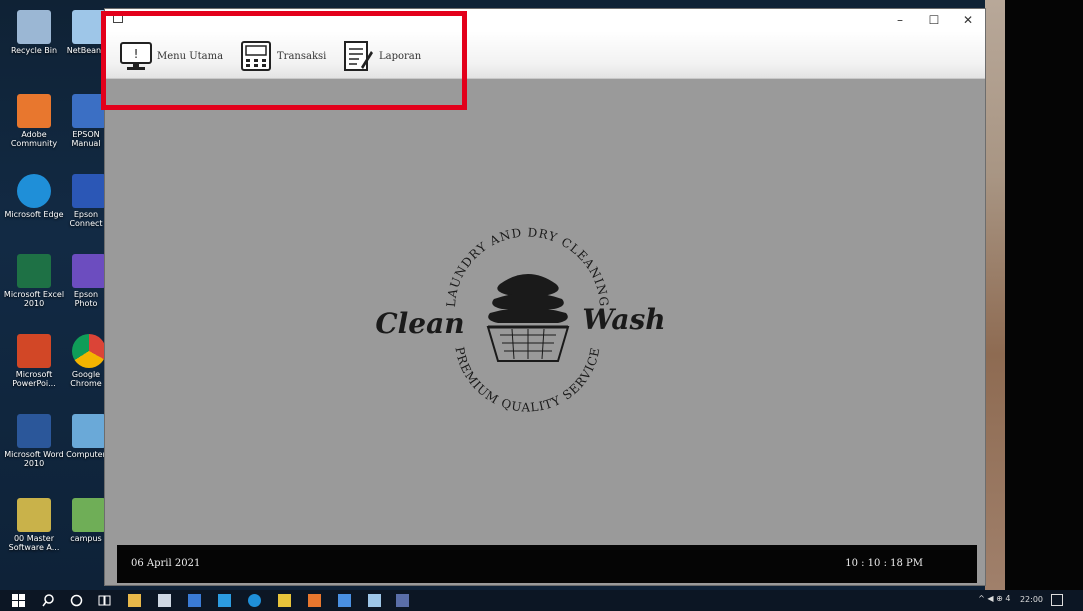 The image size is (1083, 611). Describe the element at coordinates (968, 20) in the screenshot. I see `close-button: ✕` at that location.